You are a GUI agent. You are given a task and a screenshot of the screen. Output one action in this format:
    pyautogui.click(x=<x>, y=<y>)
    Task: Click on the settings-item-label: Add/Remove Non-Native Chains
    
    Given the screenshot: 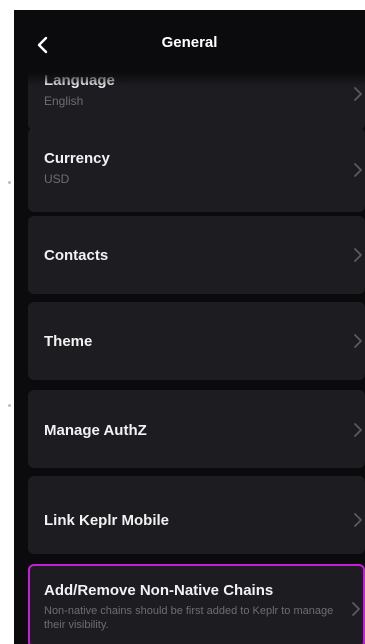 What is the action you would take?
    pyautogui.click(x=159, y=590)
    